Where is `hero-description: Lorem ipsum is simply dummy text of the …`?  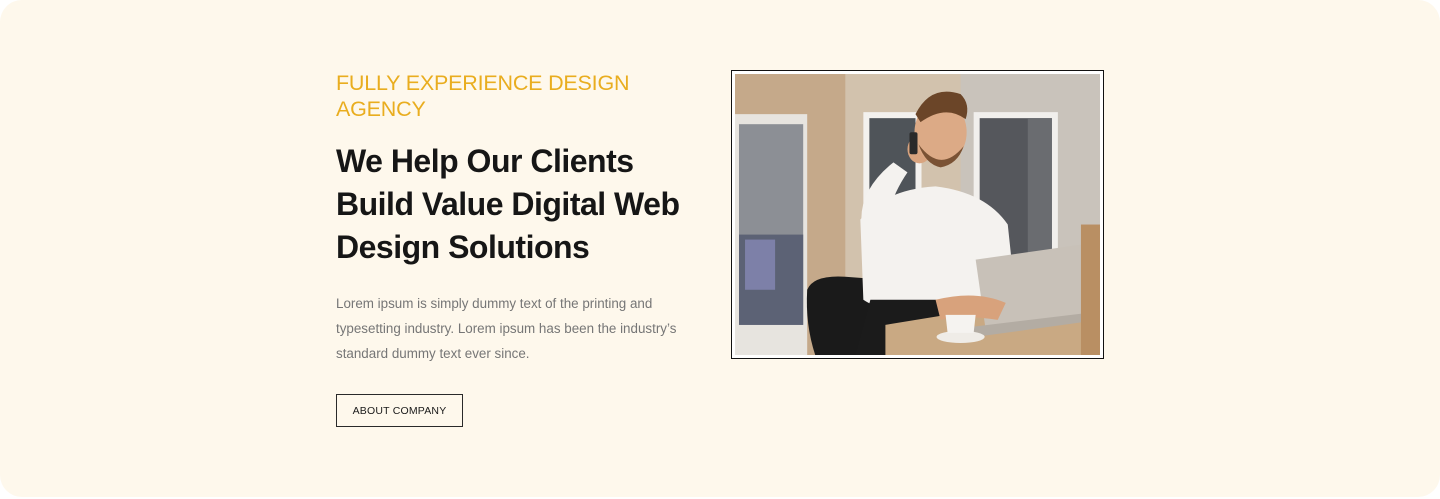 hero-description: Lorem ipsum is simply dummy text of the … is located at coordinates (506, 328).